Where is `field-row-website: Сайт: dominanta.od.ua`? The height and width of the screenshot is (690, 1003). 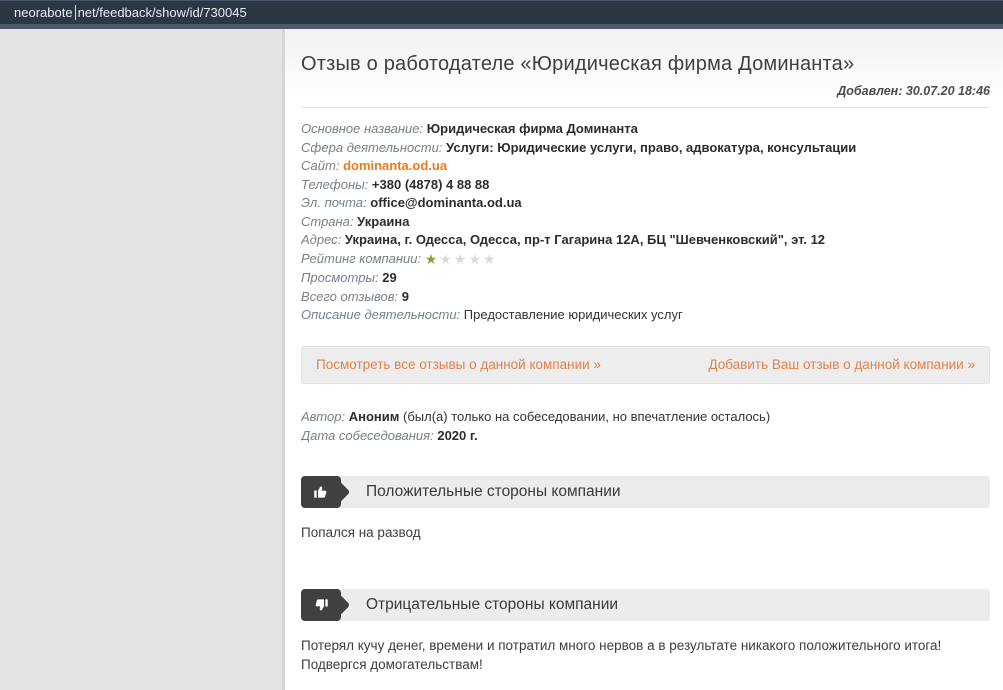
field-row-website: Сайт: dominanta.od.ua is located at coordinates (374, 165).